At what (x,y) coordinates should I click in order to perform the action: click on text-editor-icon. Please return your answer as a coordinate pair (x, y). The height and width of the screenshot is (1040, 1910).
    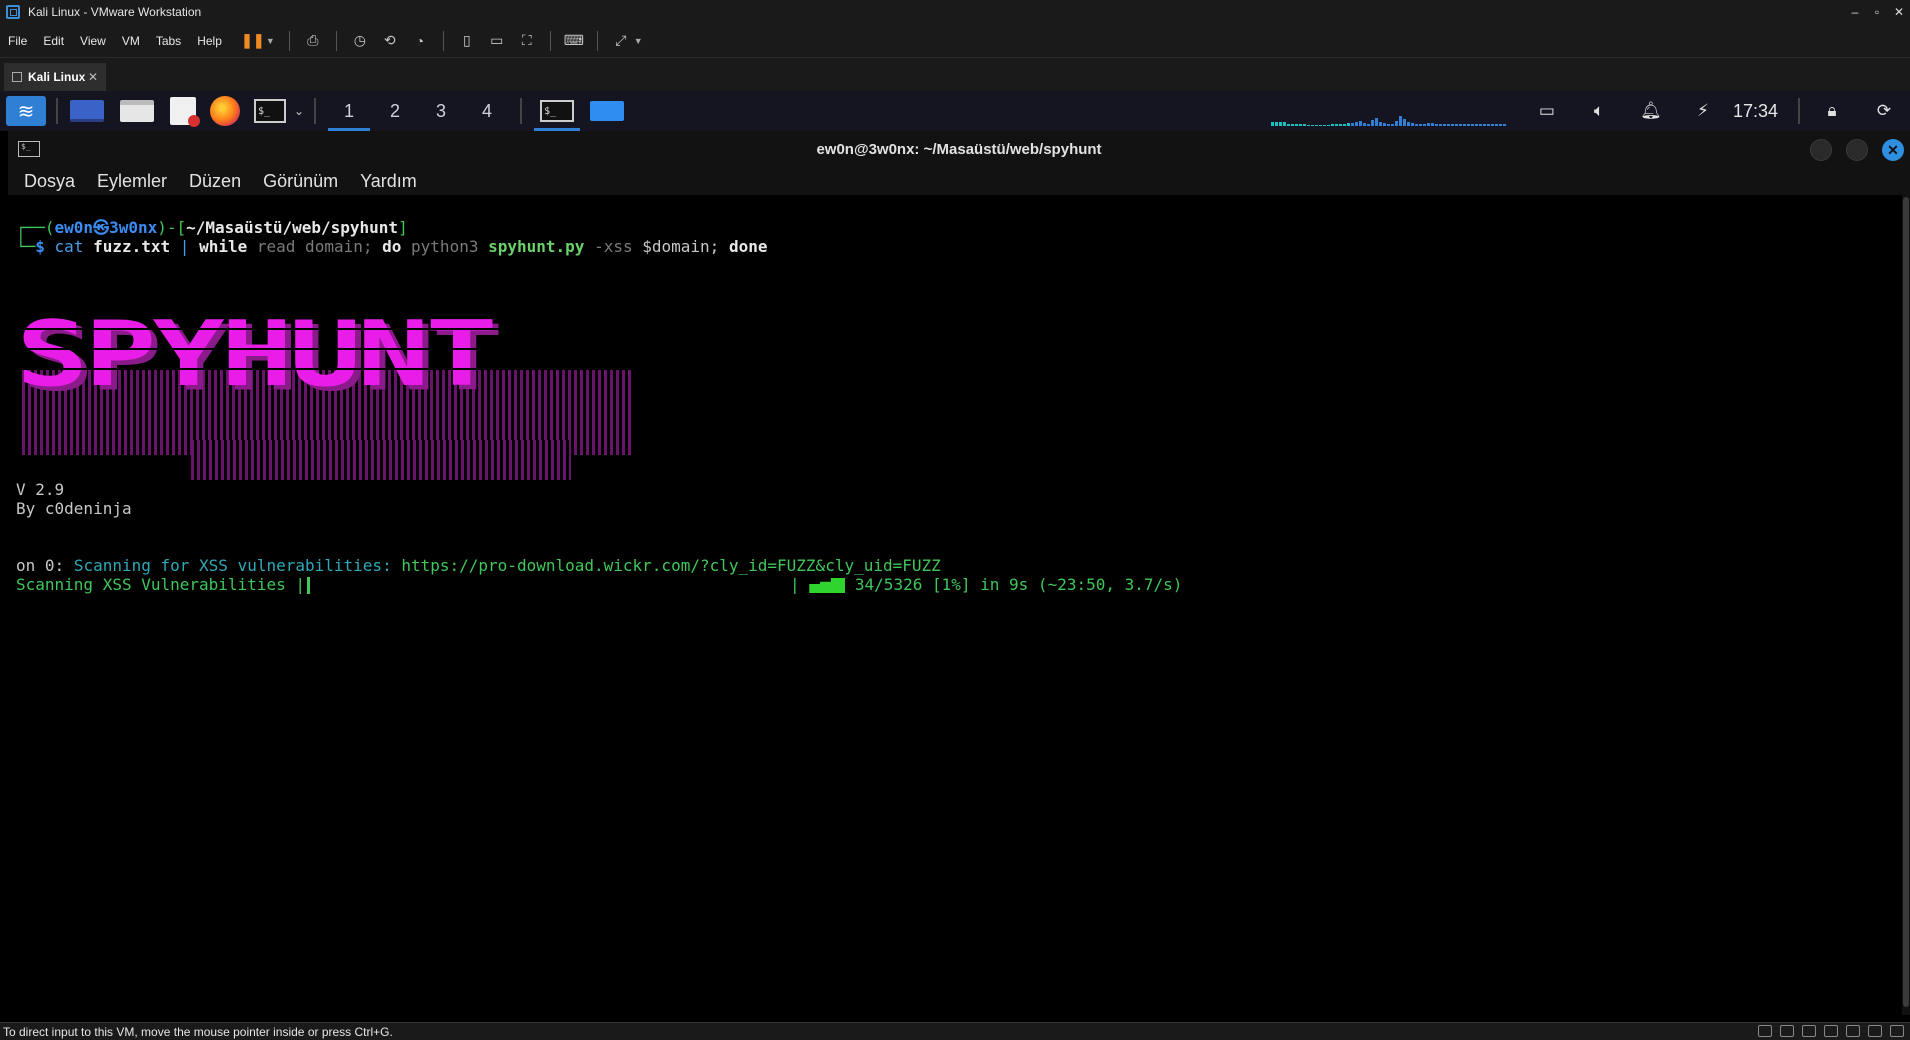
    Looking at the image, I should click on (185, 112).